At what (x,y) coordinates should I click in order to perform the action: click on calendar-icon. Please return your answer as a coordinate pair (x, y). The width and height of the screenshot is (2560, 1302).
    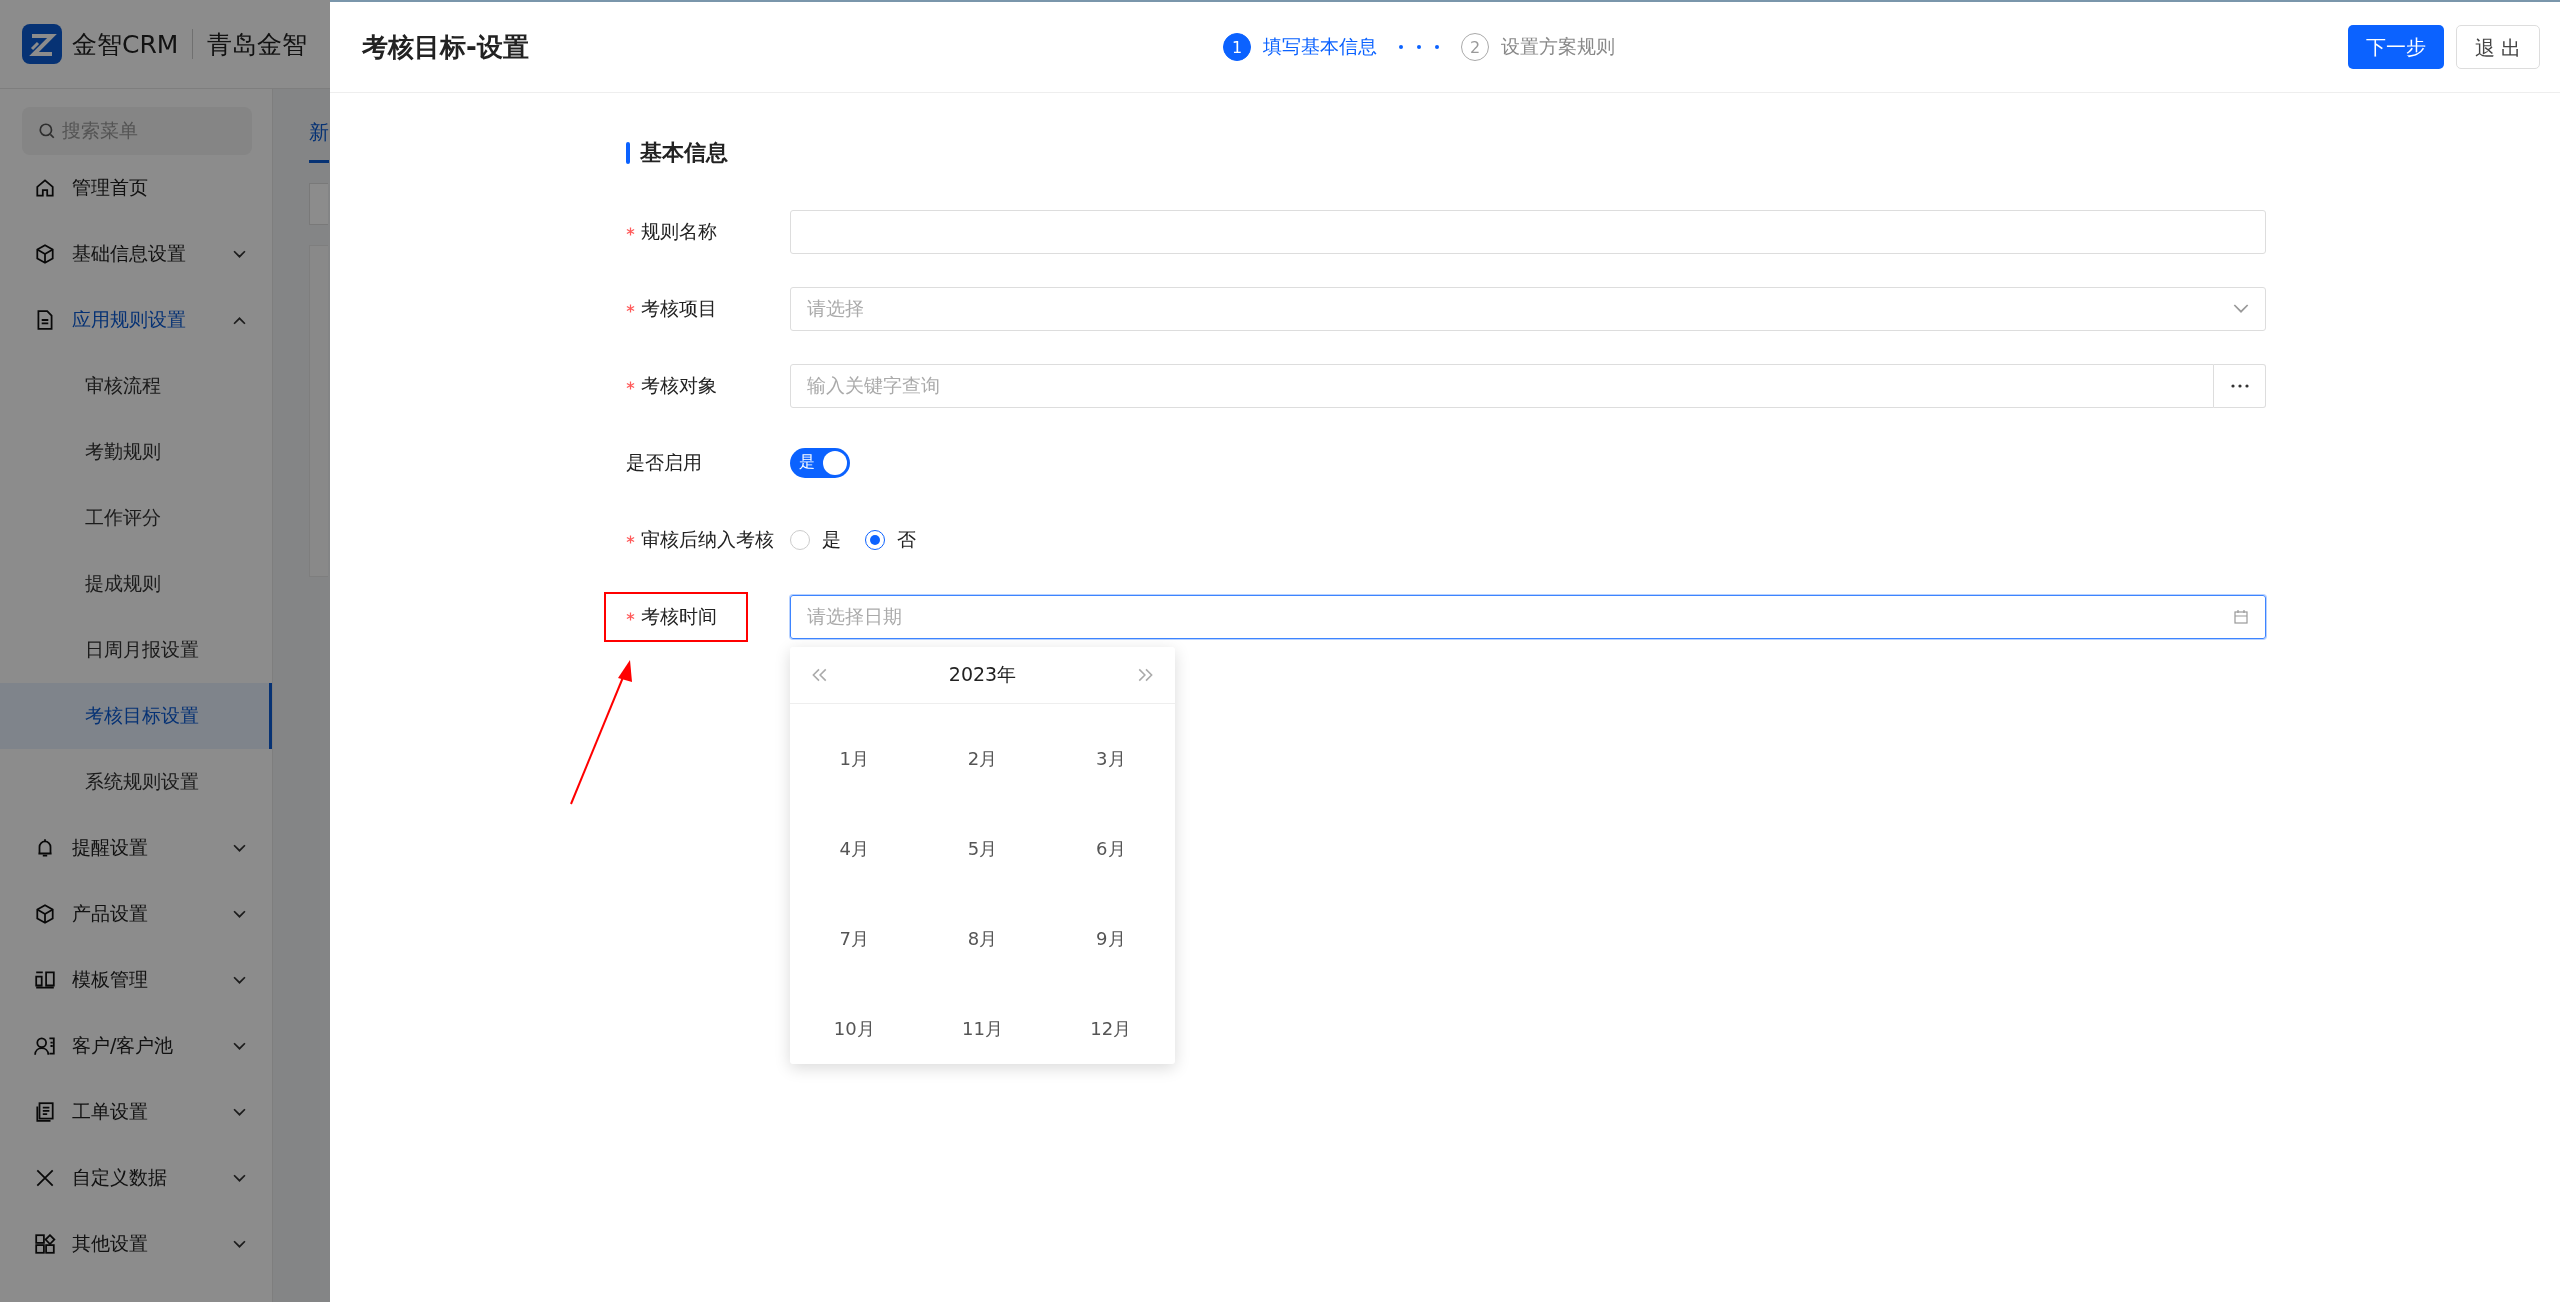
    Looking at the image, I should click on (2241, 616).